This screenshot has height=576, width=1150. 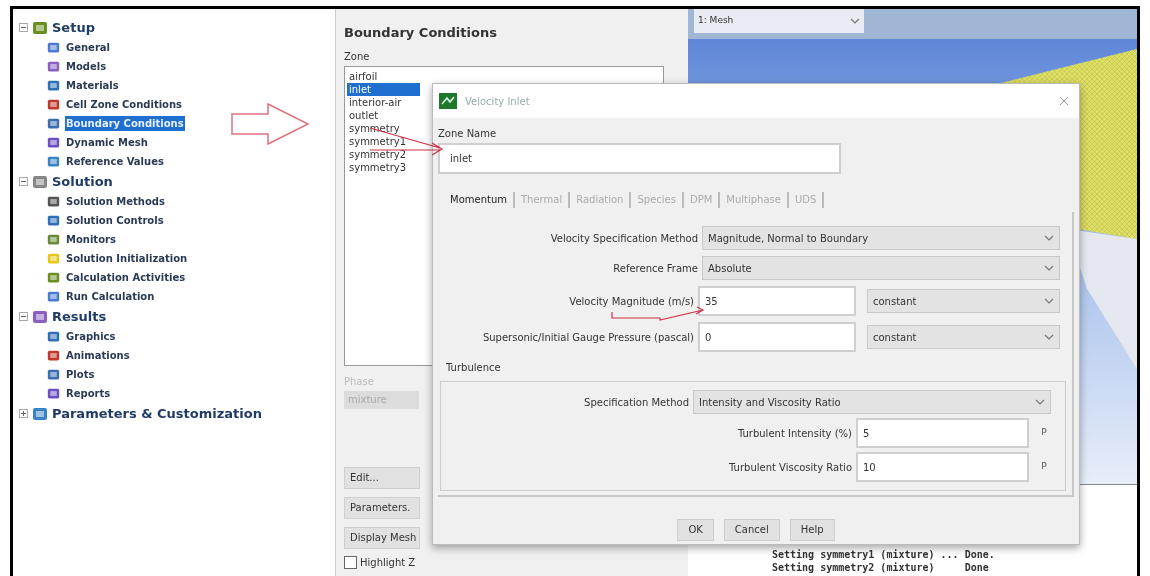 What do you see at coordinates (350, 562) in the screenshot?
I see `checkbox` at bounding box center [350, 562].